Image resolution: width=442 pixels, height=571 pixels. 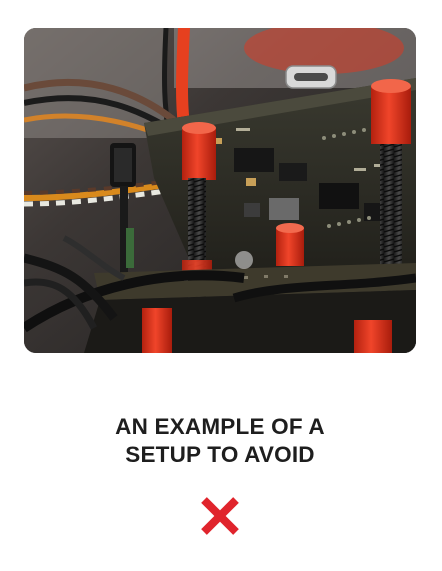 What do you see at coordinates (220, 454) in the screenshot?
I see `caption-line-2: SETUP TO AVOID` at bounding box center [220, 454].